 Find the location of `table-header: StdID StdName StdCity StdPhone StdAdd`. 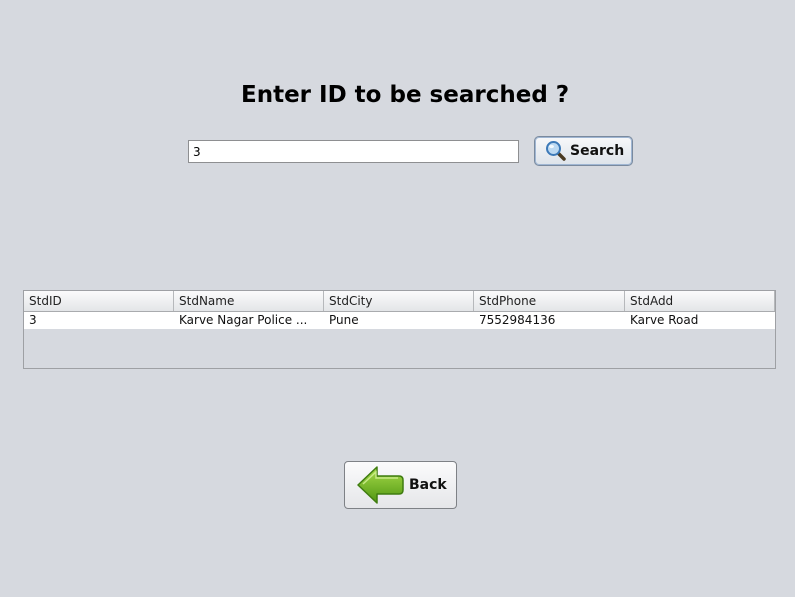

table-header: StdID StdName StdCity StdPhone StdAdd is located at coordinates (399, 301).